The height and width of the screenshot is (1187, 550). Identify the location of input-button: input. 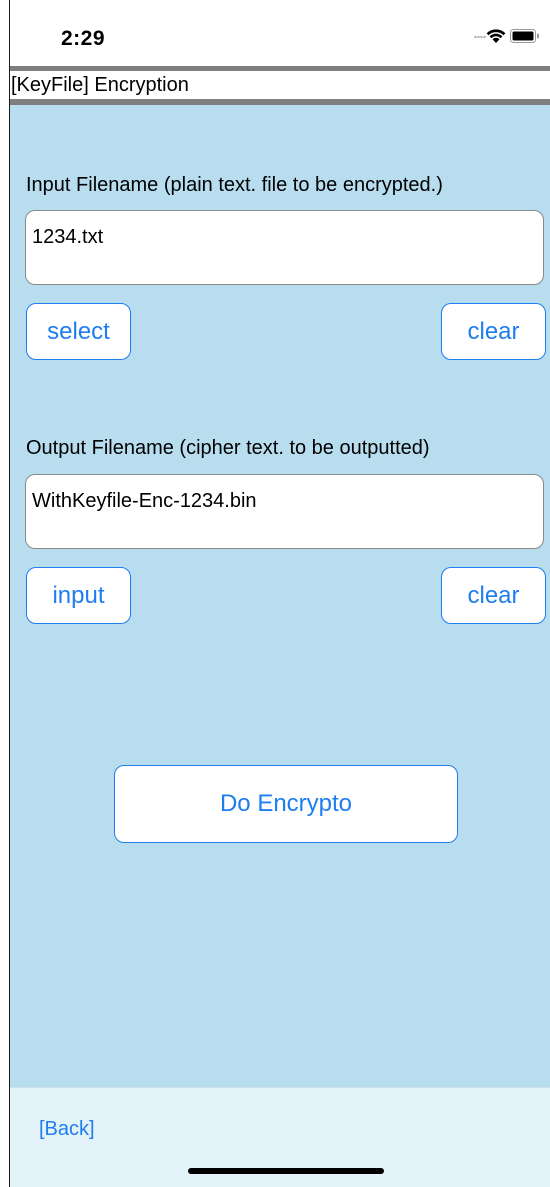
(78, 595).